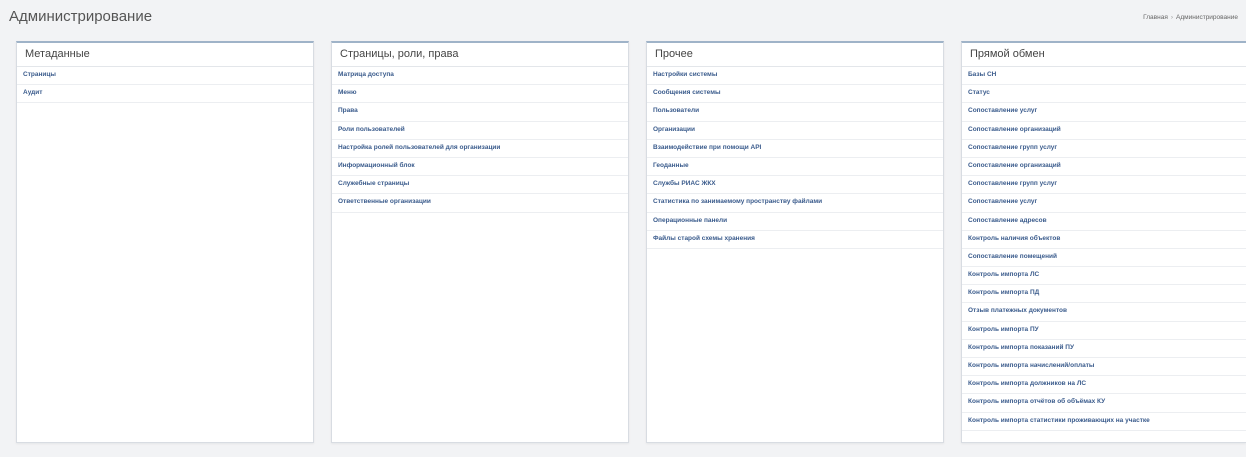 This screenshot has width=1246, height=457. What do you see at coordinates (795, 112) in the screenshot?
I see `link-users: Пользователи` at bounding box center [795, 112].